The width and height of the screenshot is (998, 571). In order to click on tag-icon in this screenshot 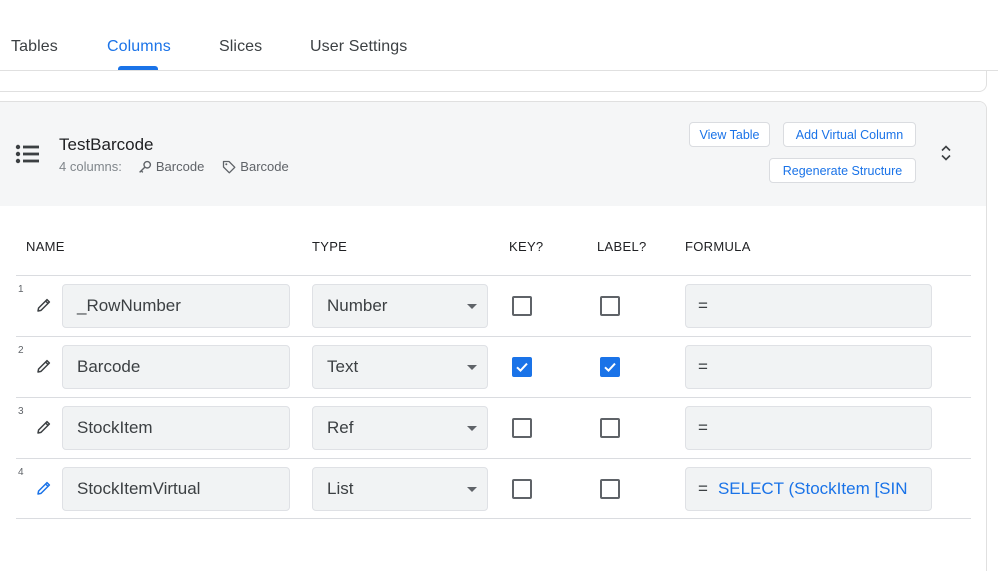, I will do `click(229, 166)`.